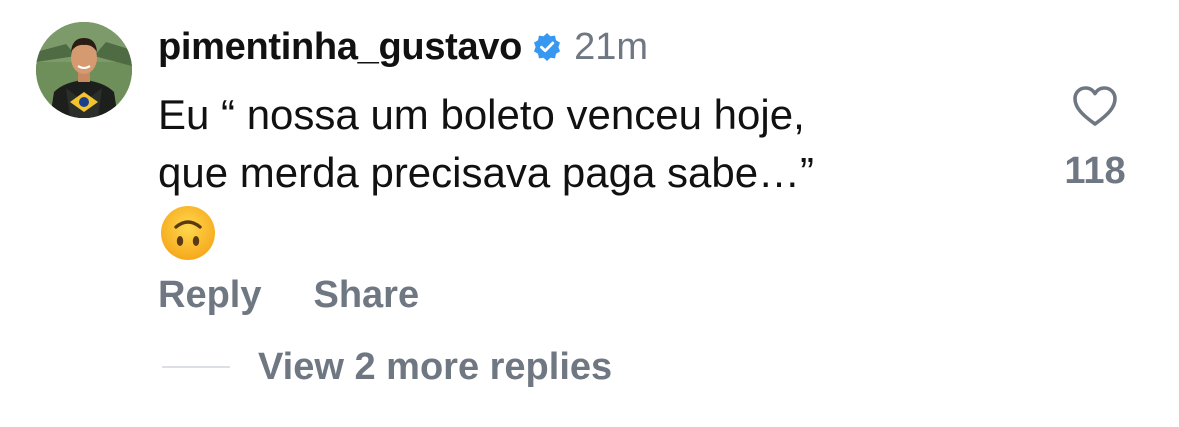 This screenshot has height=427, width=1179. Describe the element at coordinates (1095, 106) in the screenshot. I see `heart-outline-icon` at that location.